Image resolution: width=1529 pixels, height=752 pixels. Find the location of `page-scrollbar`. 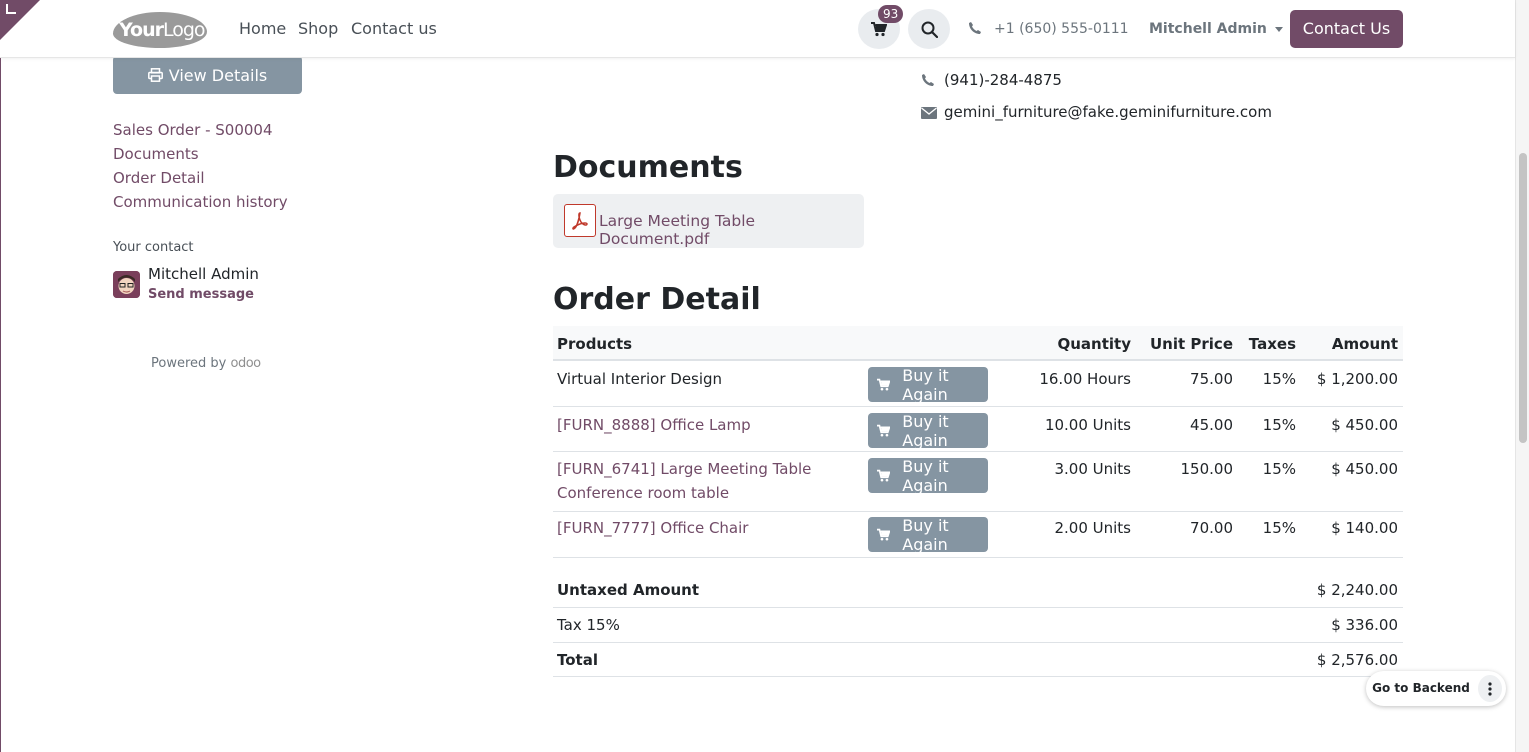

page-scrollbar is located at coordinates (1522, 376).